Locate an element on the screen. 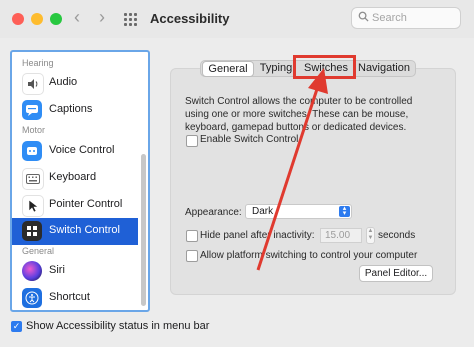 This screenshot has height=347, width=474. keyboard-icon is located at coordinates (33, 179).